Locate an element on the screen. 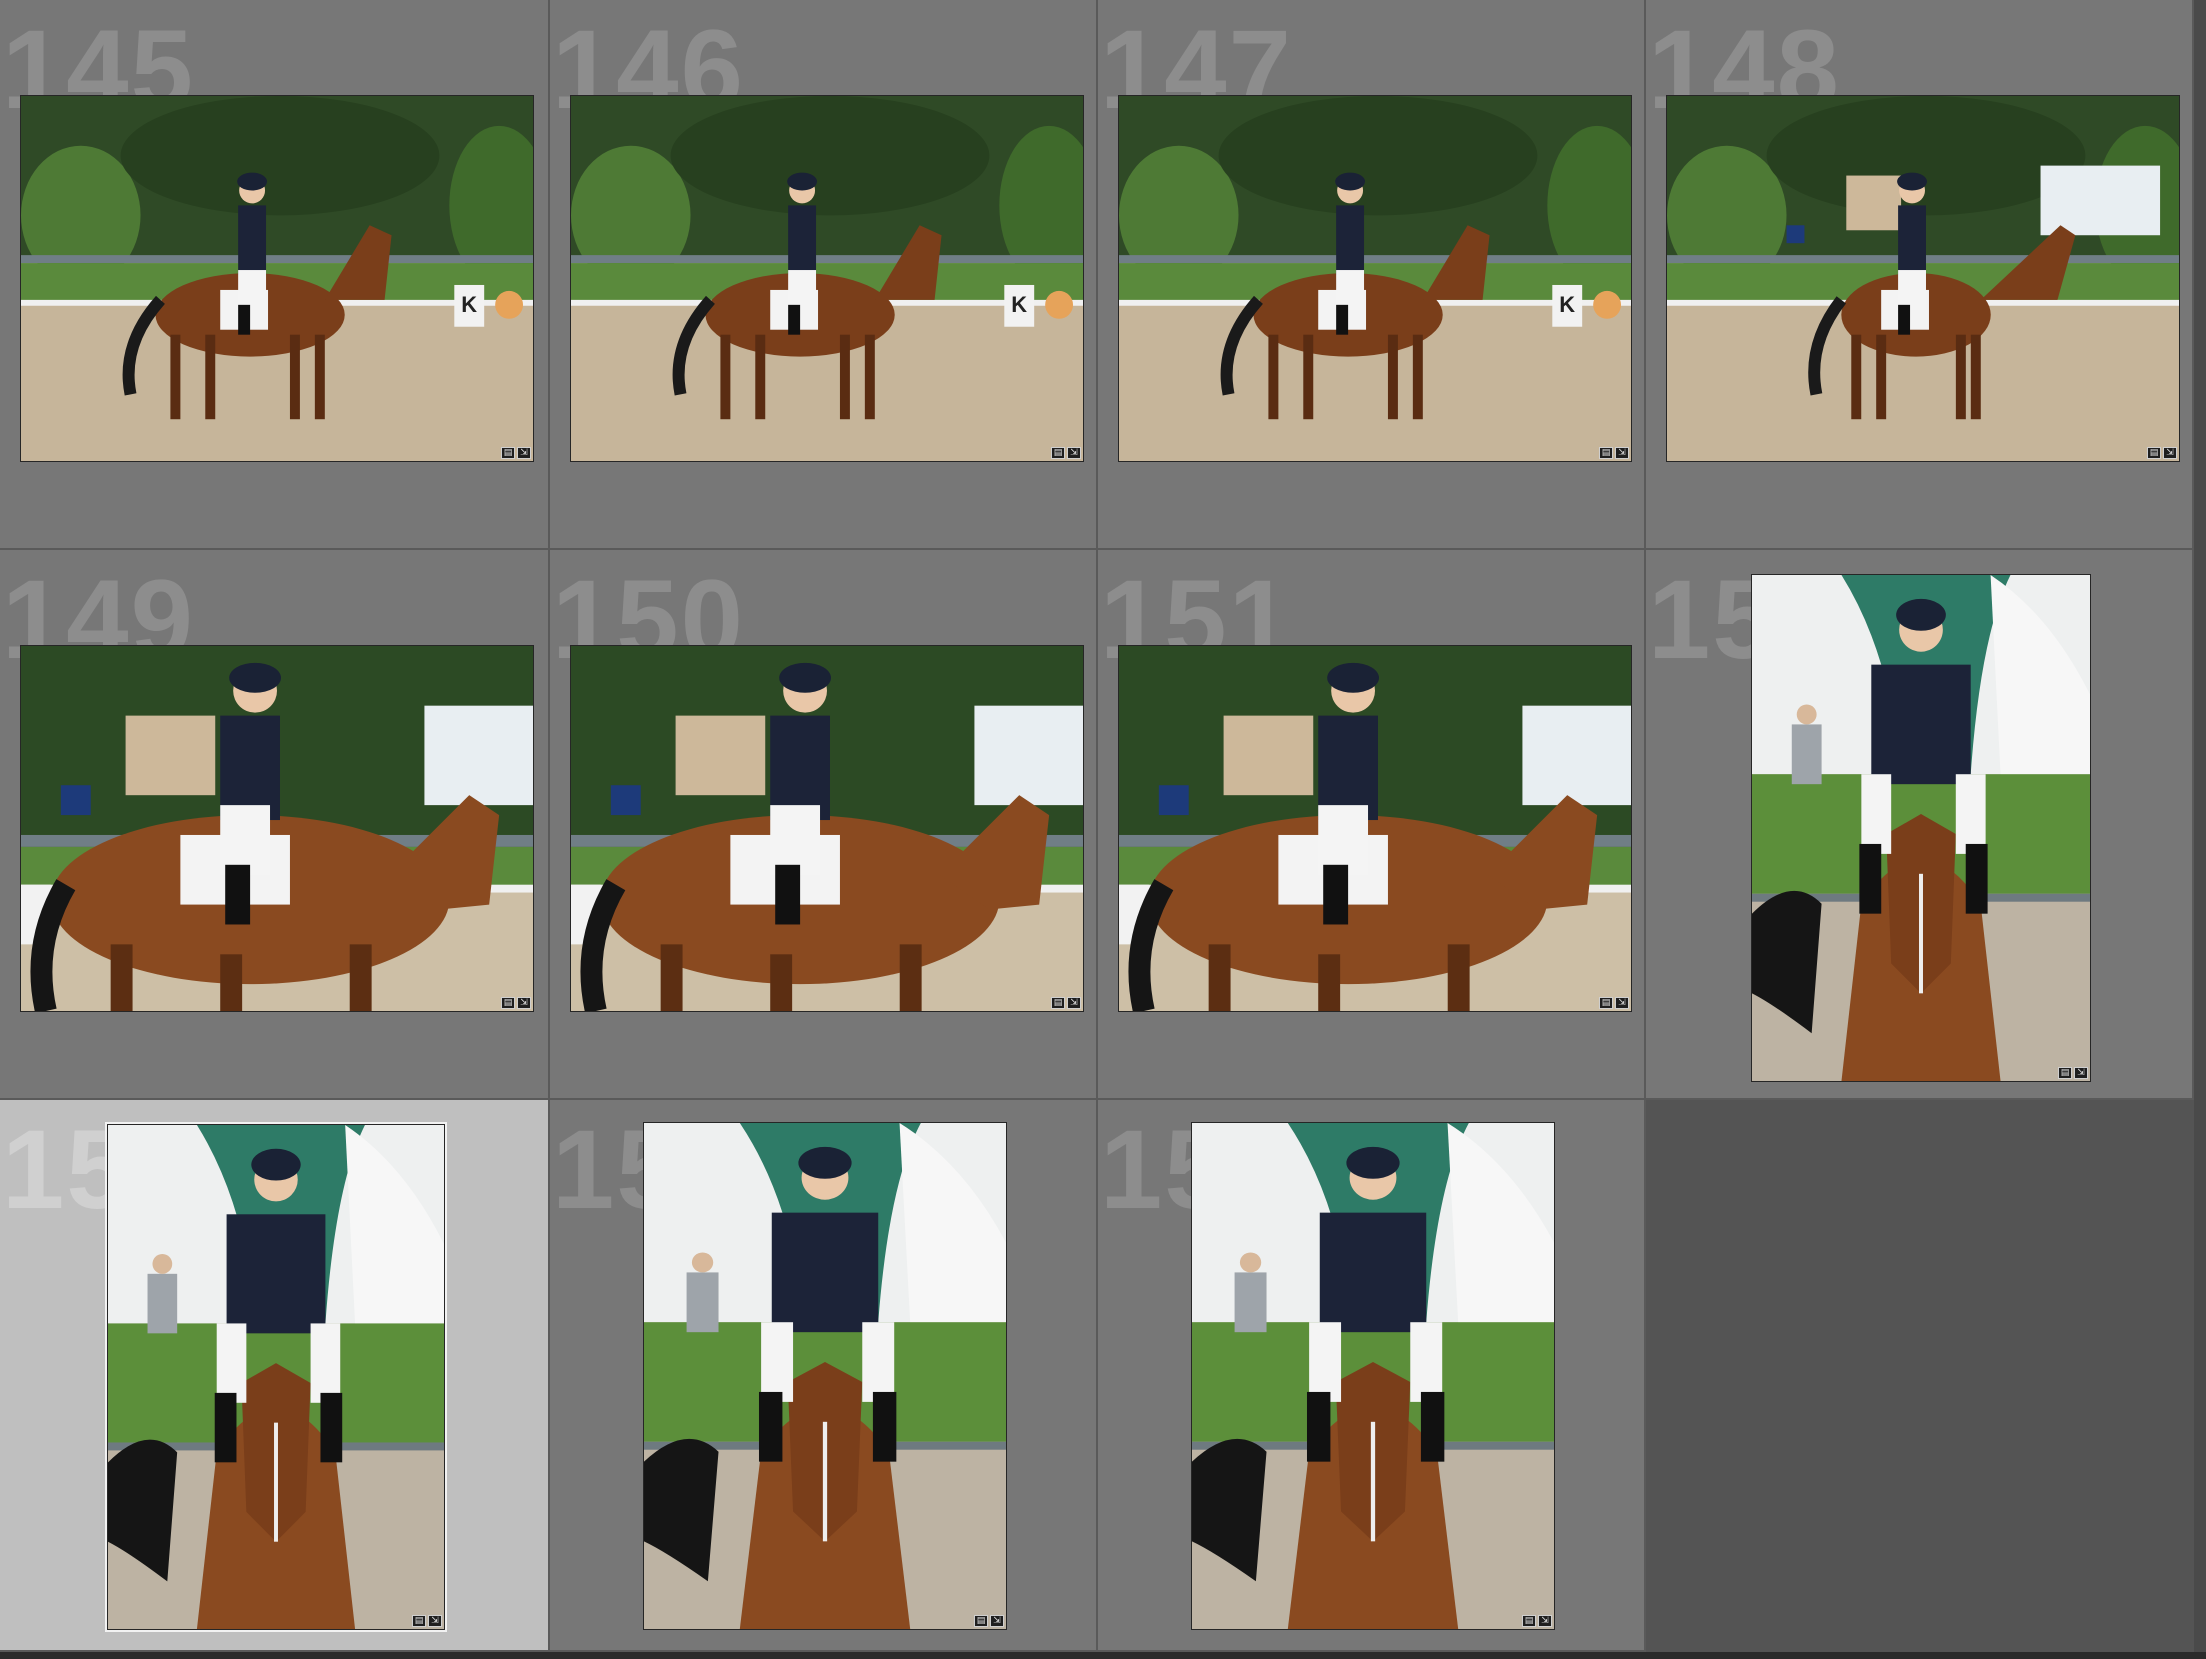  empty-grid-area is located at coordinates (1920, 1376).